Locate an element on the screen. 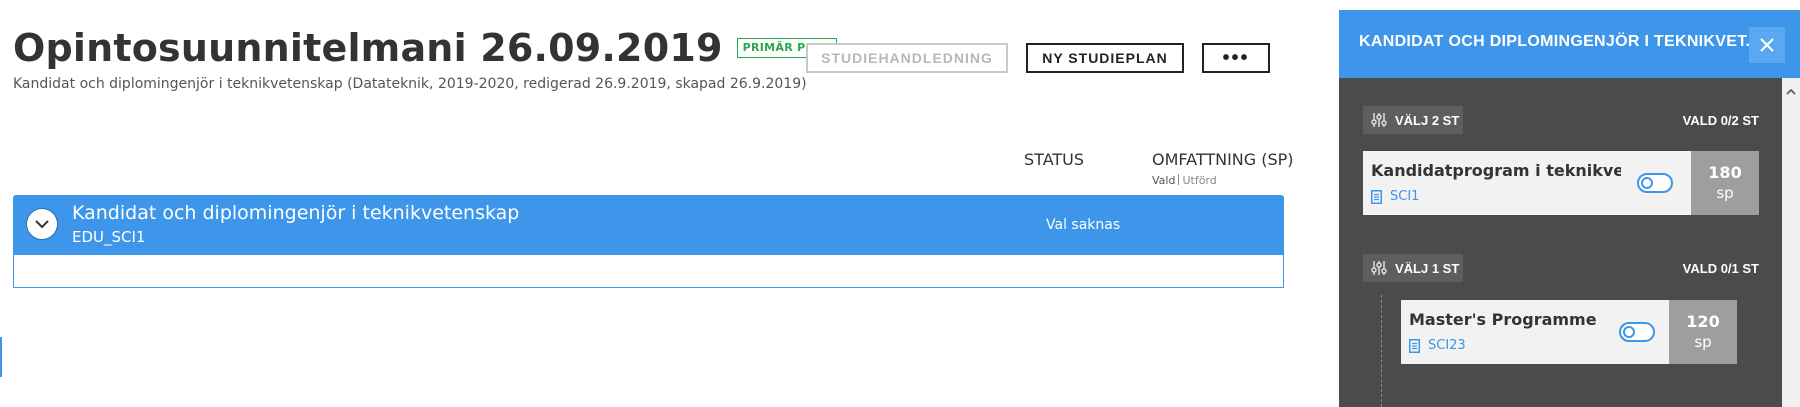 Image resolution: width=1800 pixels, height=407 pixels. programme-code: SCI23 is located at coordinates (1447, 345).